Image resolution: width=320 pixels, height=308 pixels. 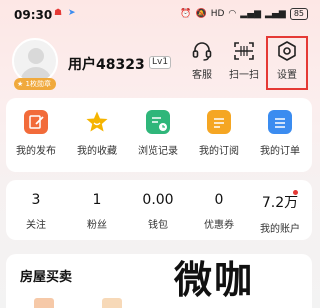 I want to click on my-posts-button: 我的发布, so click(x=36, y=133).